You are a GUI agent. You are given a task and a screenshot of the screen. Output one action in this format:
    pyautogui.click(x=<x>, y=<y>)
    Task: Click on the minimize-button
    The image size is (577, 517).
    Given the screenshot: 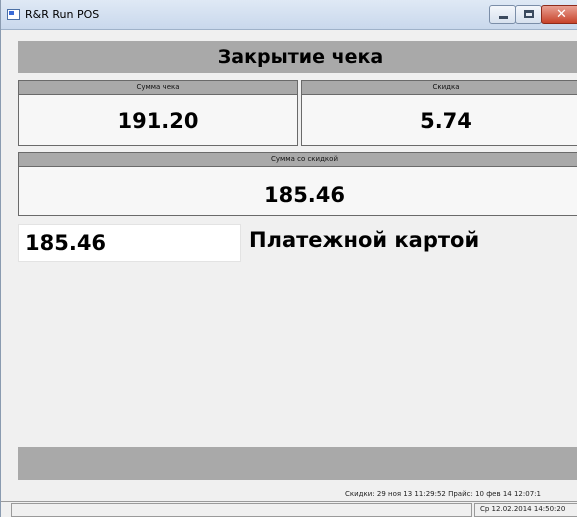 What is the action you would take?
    pyautogui.click(x=502, y=14)
    